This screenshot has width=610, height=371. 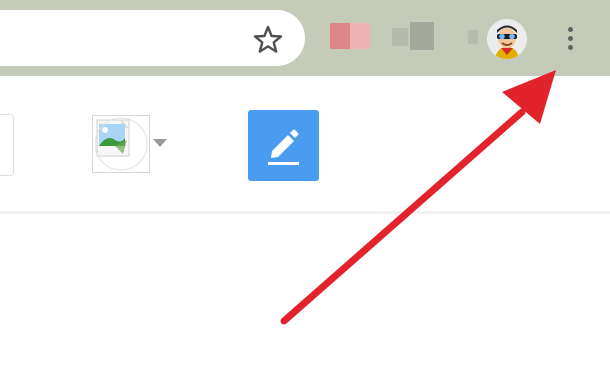 I want to click on star-icon, so click(x=268, y=39).